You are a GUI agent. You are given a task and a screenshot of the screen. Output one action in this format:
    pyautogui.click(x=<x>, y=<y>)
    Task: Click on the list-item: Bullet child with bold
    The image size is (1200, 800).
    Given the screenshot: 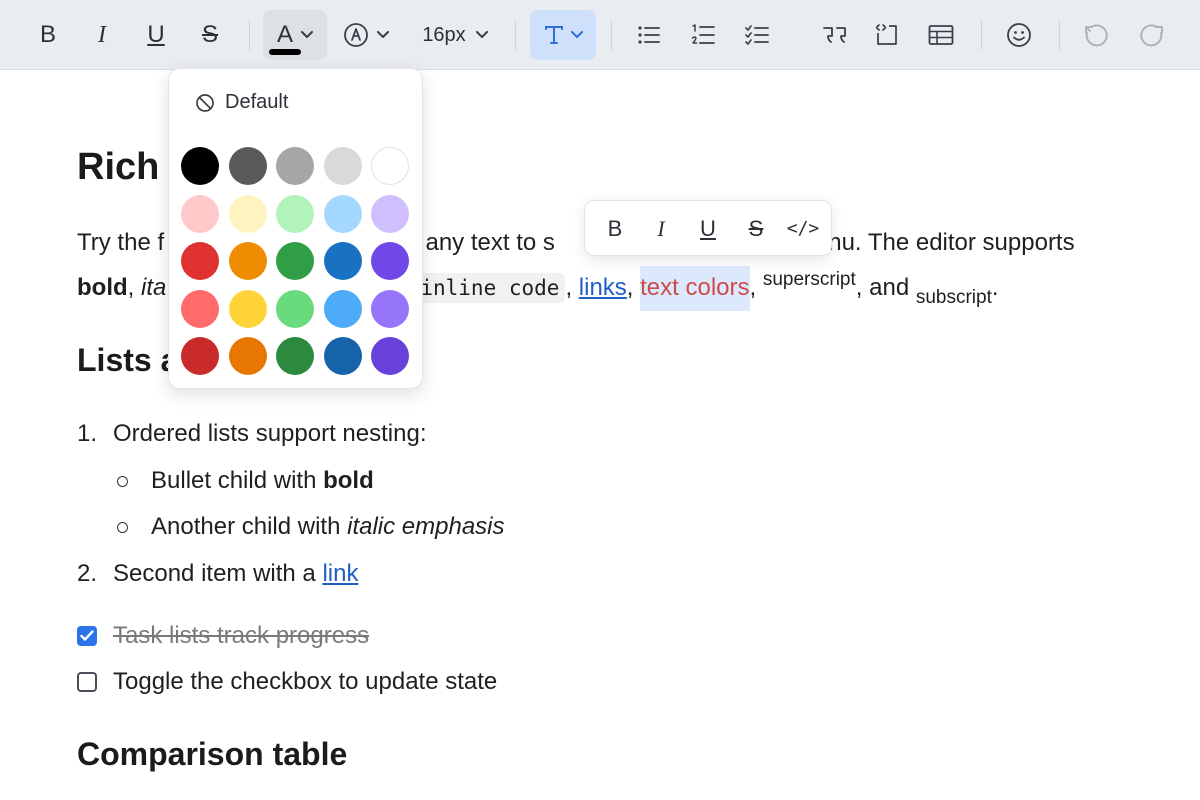 What is the action you would take?
    pyautogui.click(x=377, y=481)
    